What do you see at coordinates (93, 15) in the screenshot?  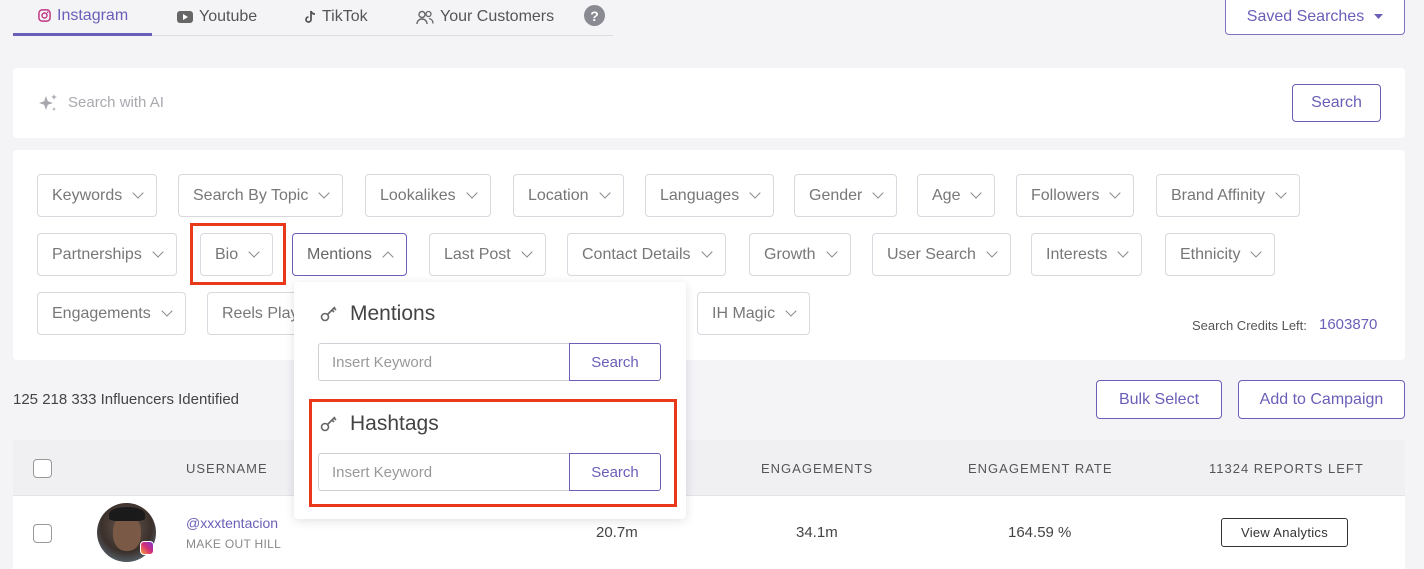 I see `tab-label: Instagram` at bounding box center [93, 15].